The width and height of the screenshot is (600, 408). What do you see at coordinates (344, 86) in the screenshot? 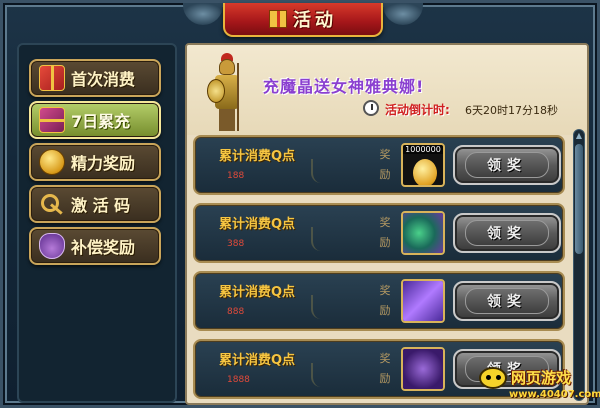
I see `promo-headline: 充魔晶送女神雅典娜!` at bounding box center [344, 86].